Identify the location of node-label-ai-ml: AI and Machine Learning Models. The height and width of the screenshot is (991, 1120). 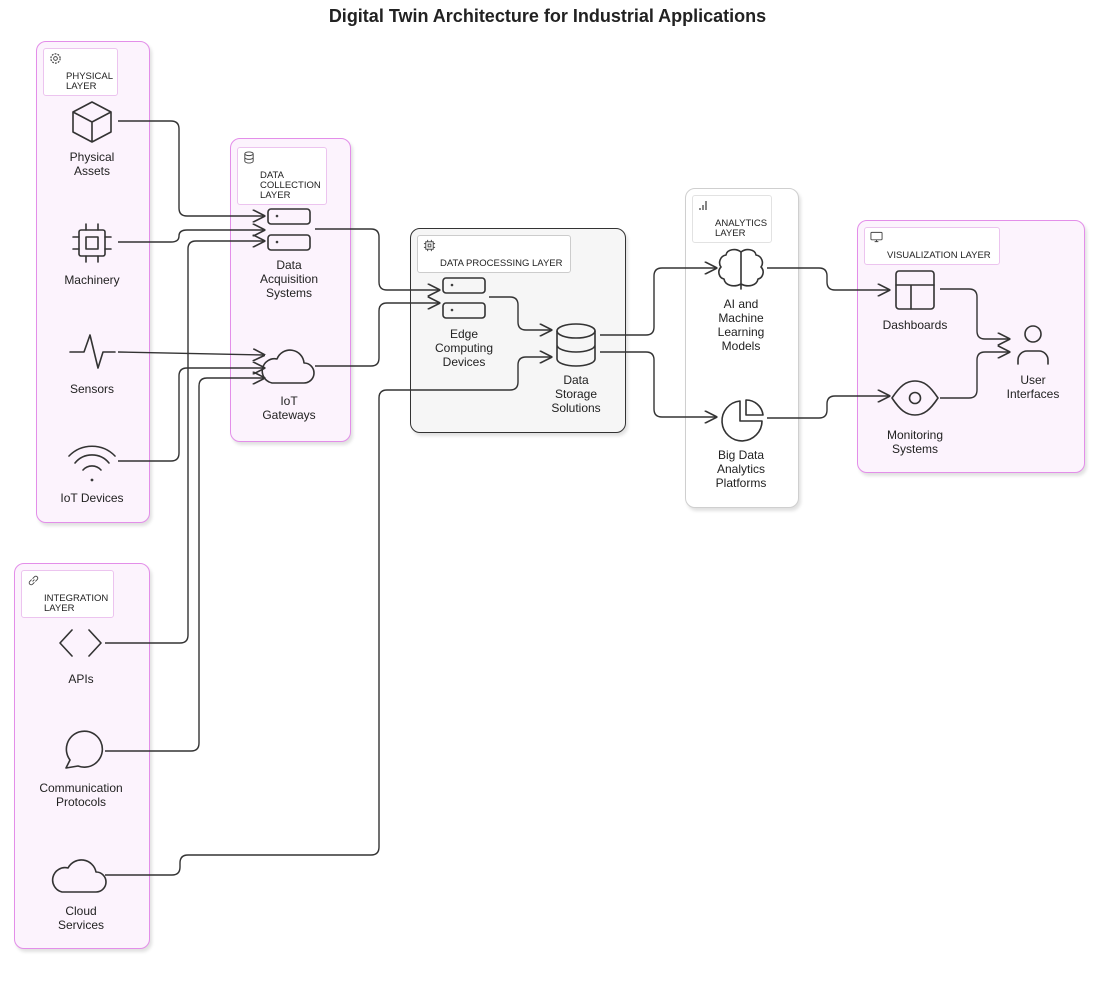
(741, 325).